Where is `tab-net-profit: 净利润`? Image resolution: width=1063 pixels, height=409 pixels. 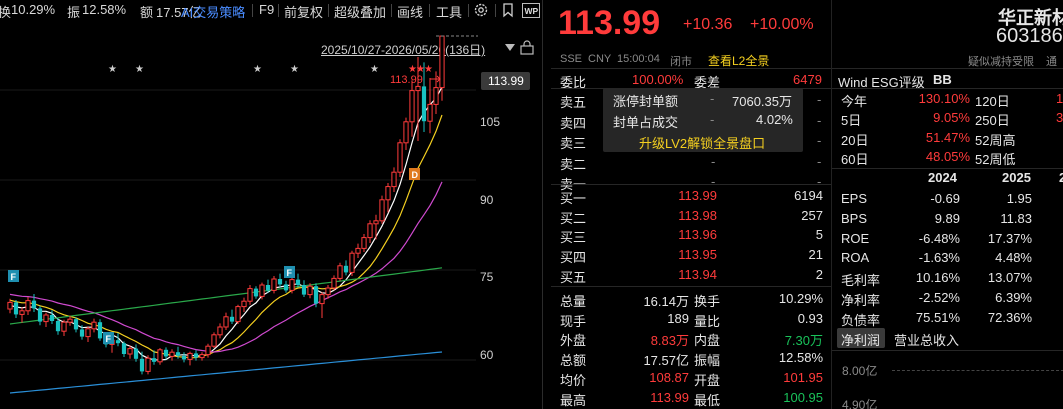 tab-net-profit: 净利润 is located at coordinates (861, 338).